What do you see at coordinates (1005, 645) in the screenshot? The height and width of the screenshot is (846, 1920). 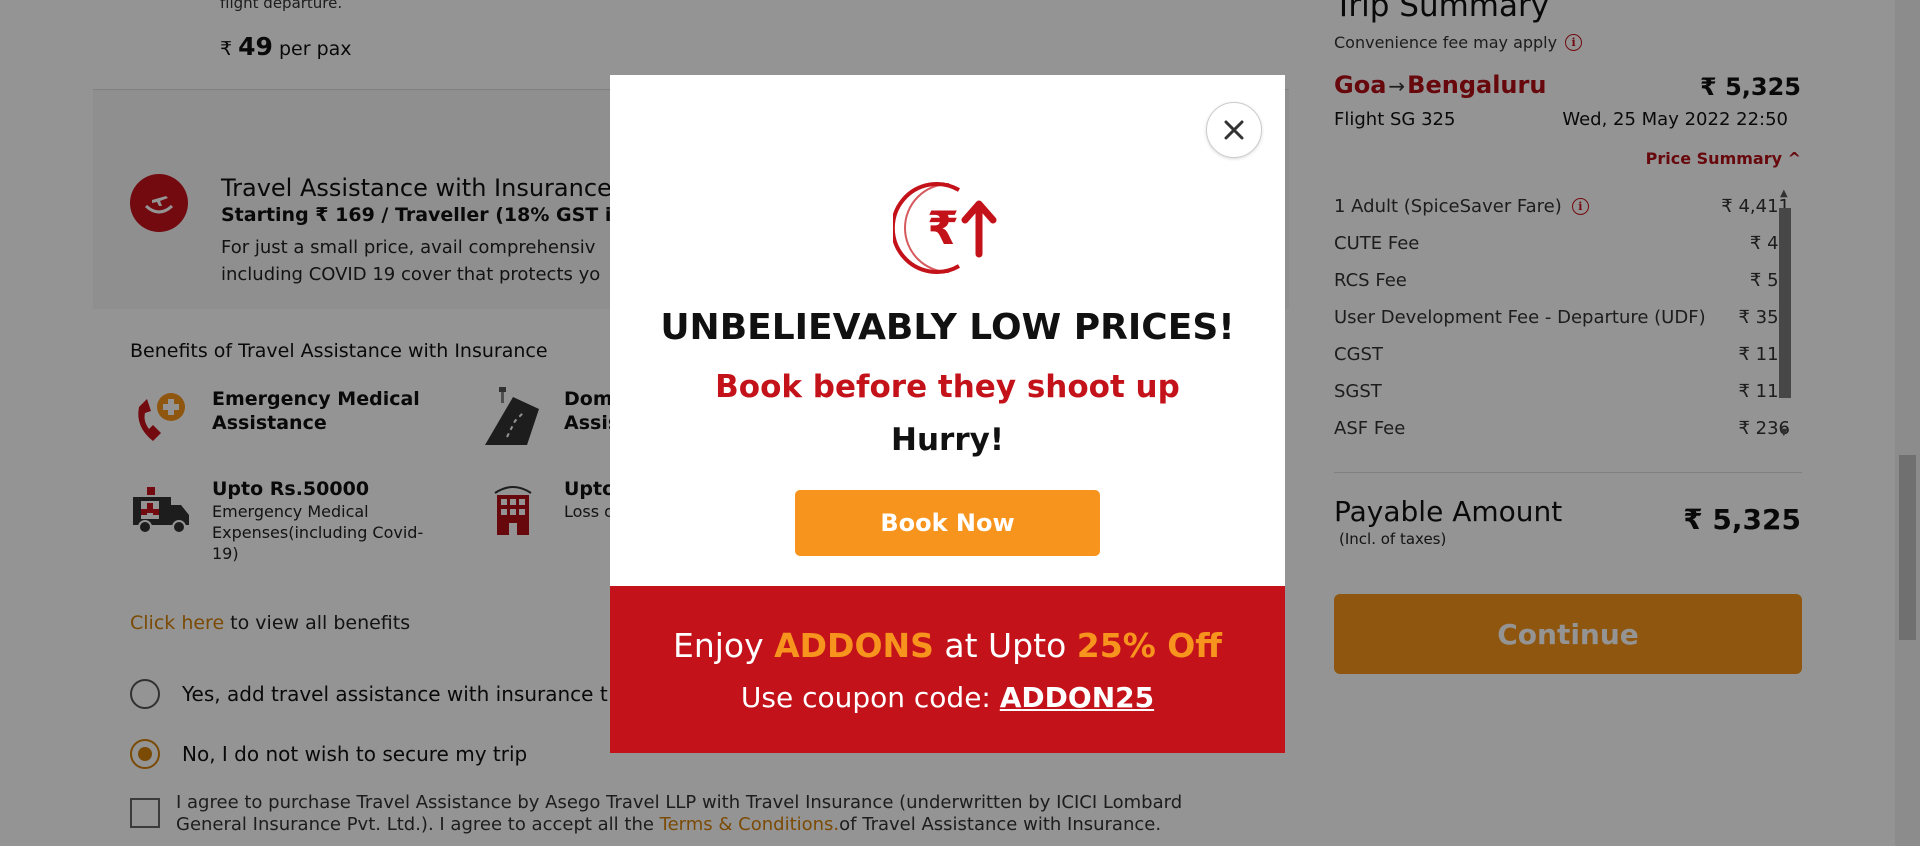 I see `banner-at-upto: at Upto` at bounding box center [1005, 645].